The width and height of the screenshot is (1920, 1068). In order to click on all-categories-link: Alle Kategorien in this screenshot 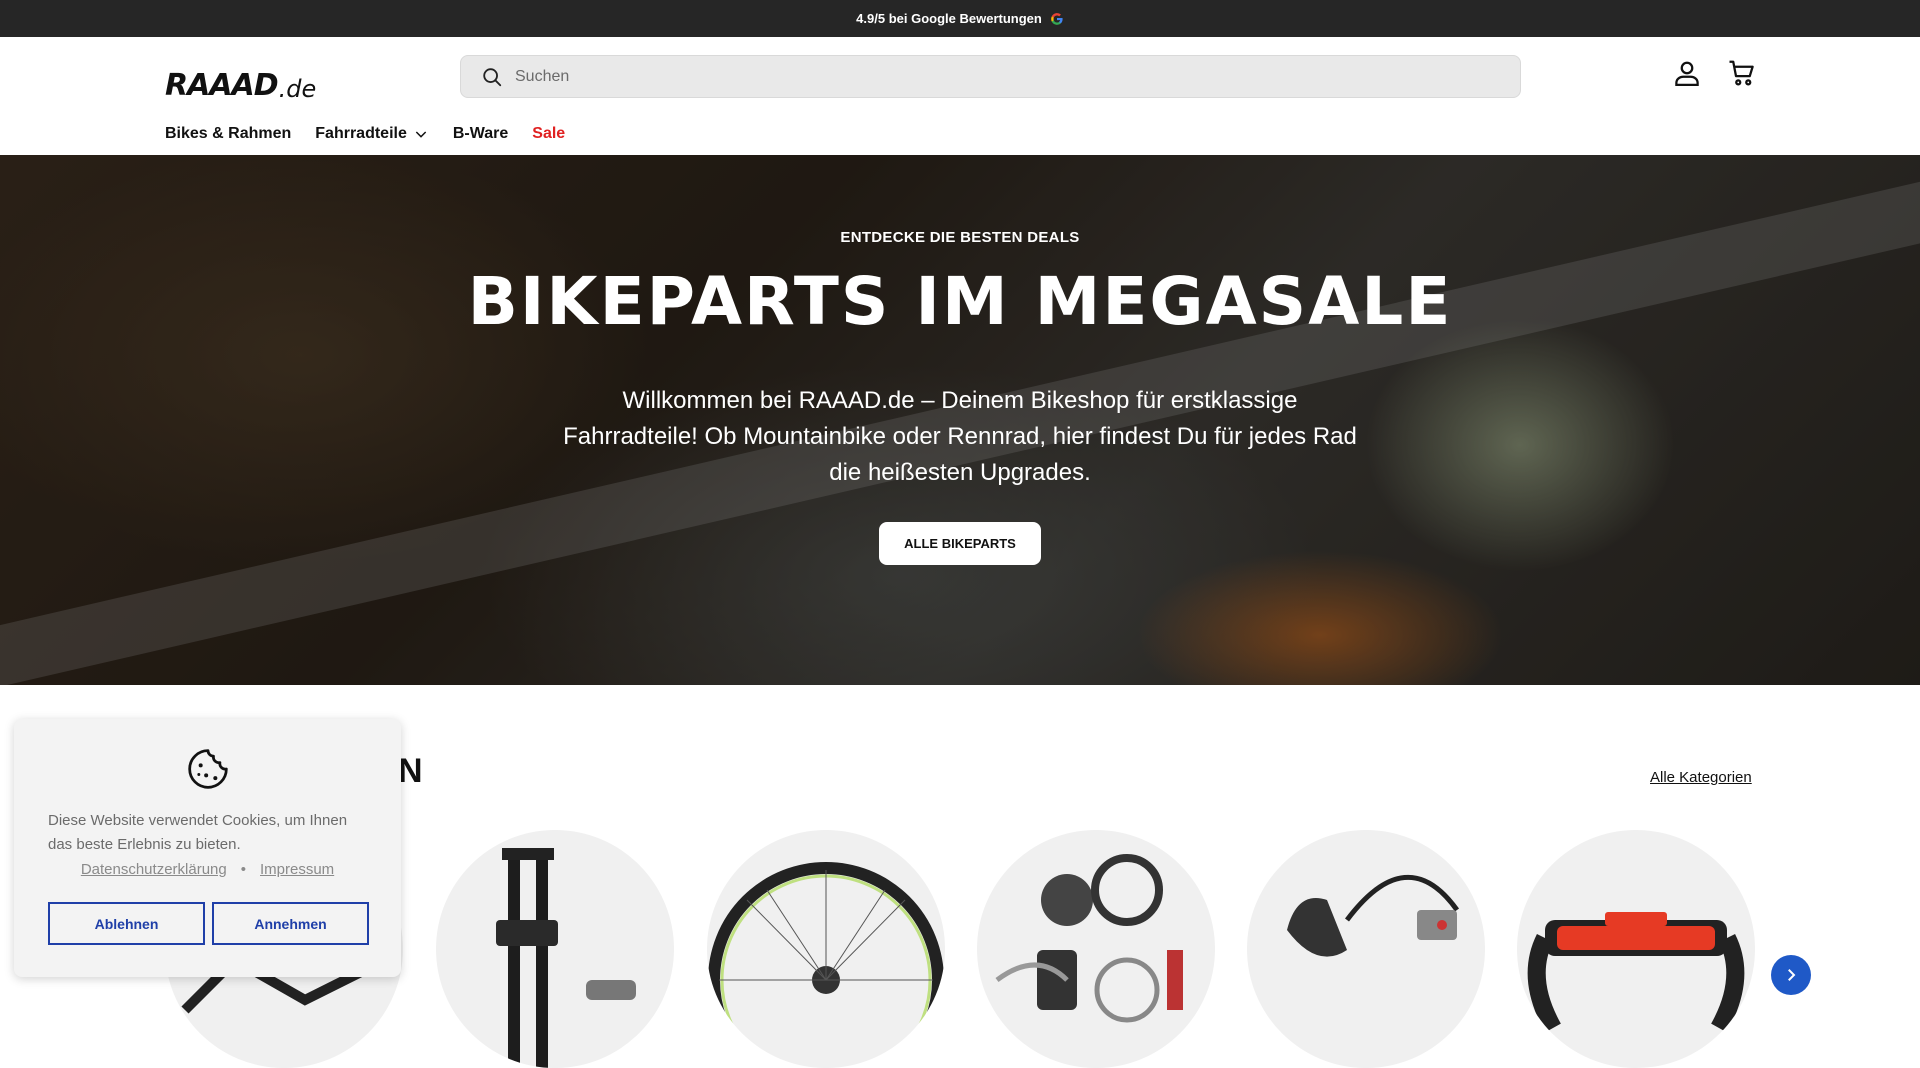, I will do `click(1701, 777)`.